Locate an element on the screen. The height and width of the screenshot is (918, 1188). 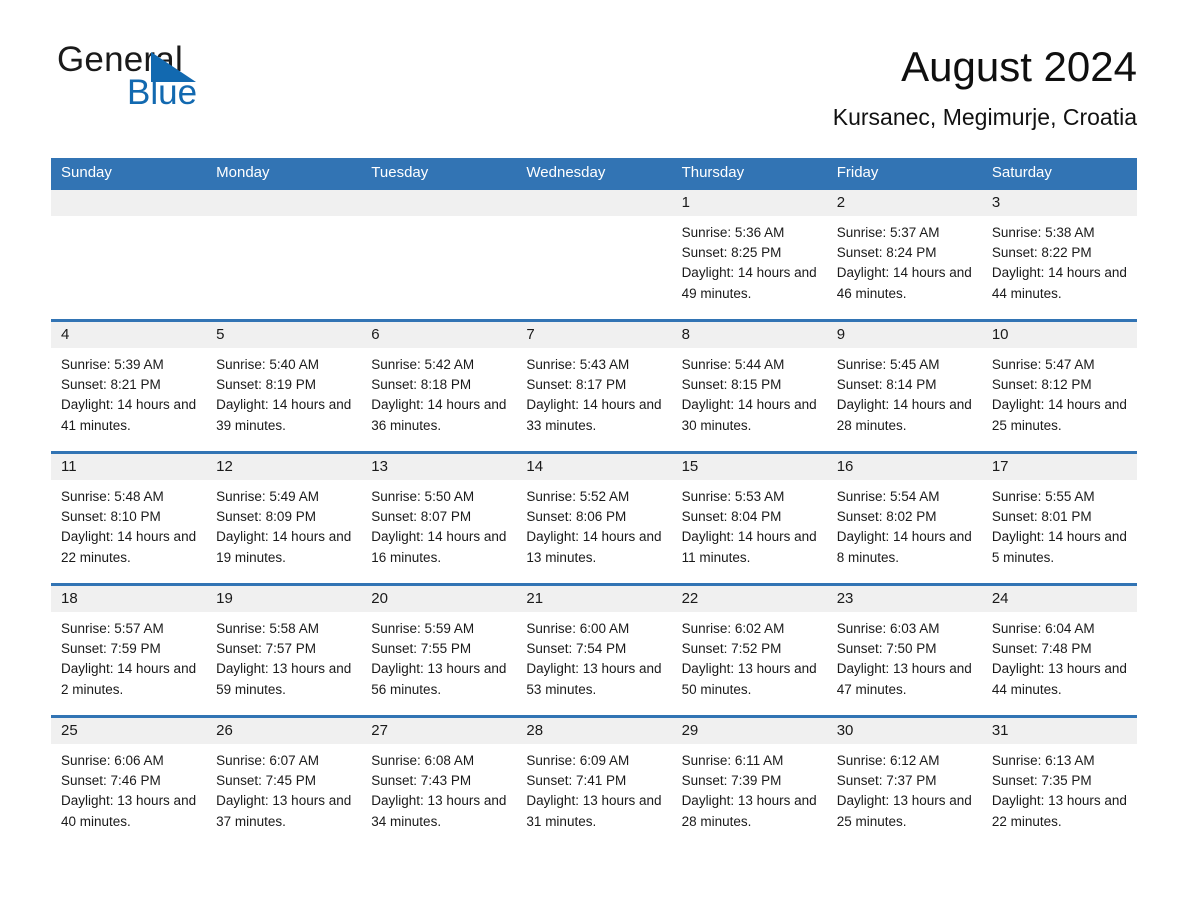
day-number-band: 15 is located at coordinates (749, 467).